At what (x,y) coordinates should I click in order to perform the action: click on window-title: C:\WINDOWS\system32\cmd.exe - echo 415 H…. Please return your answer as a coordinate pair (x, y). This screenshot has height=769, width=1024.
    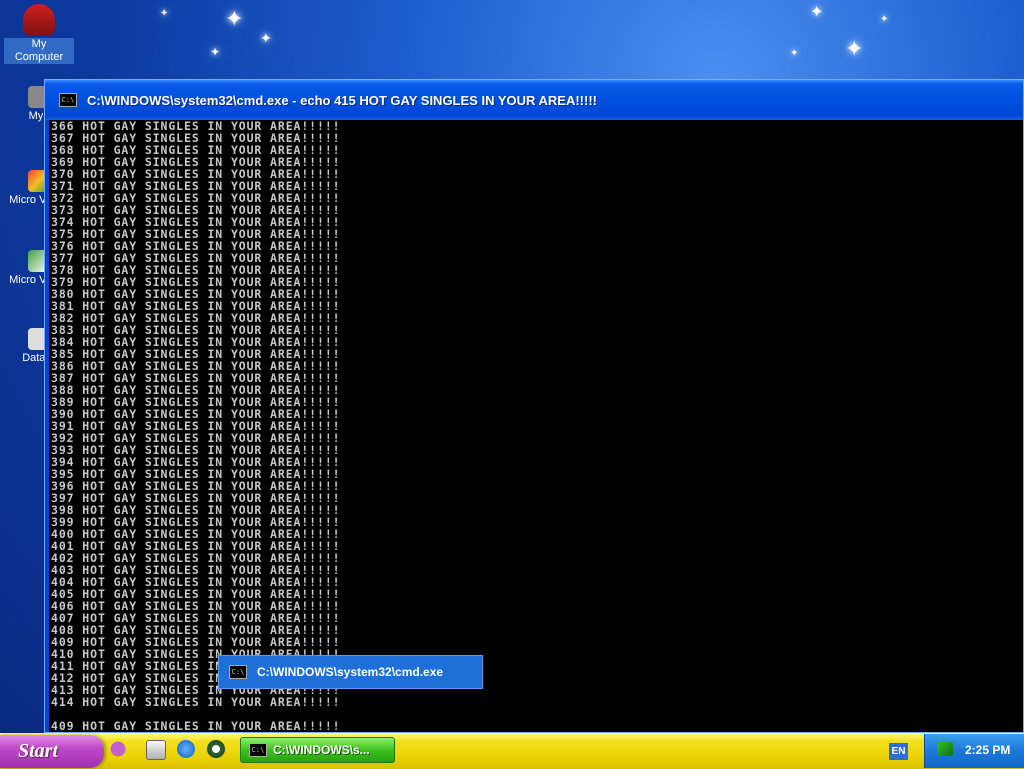
    Looking at the image, I should click on (342, 100).